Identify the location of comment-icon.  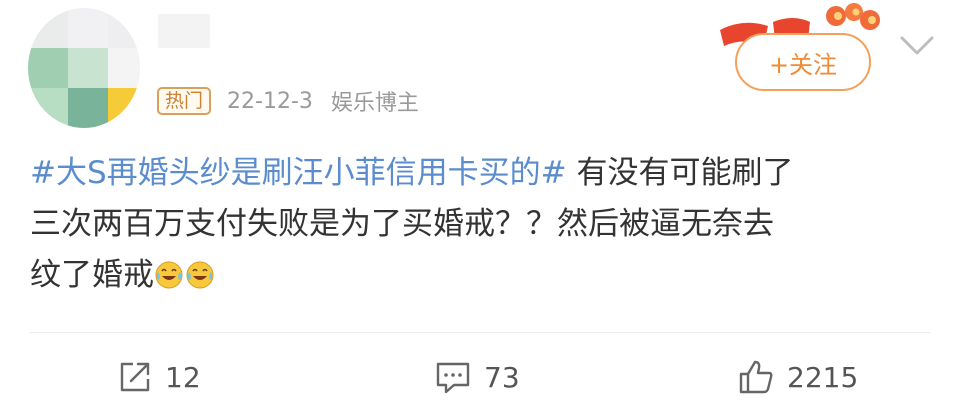
(453, 378).